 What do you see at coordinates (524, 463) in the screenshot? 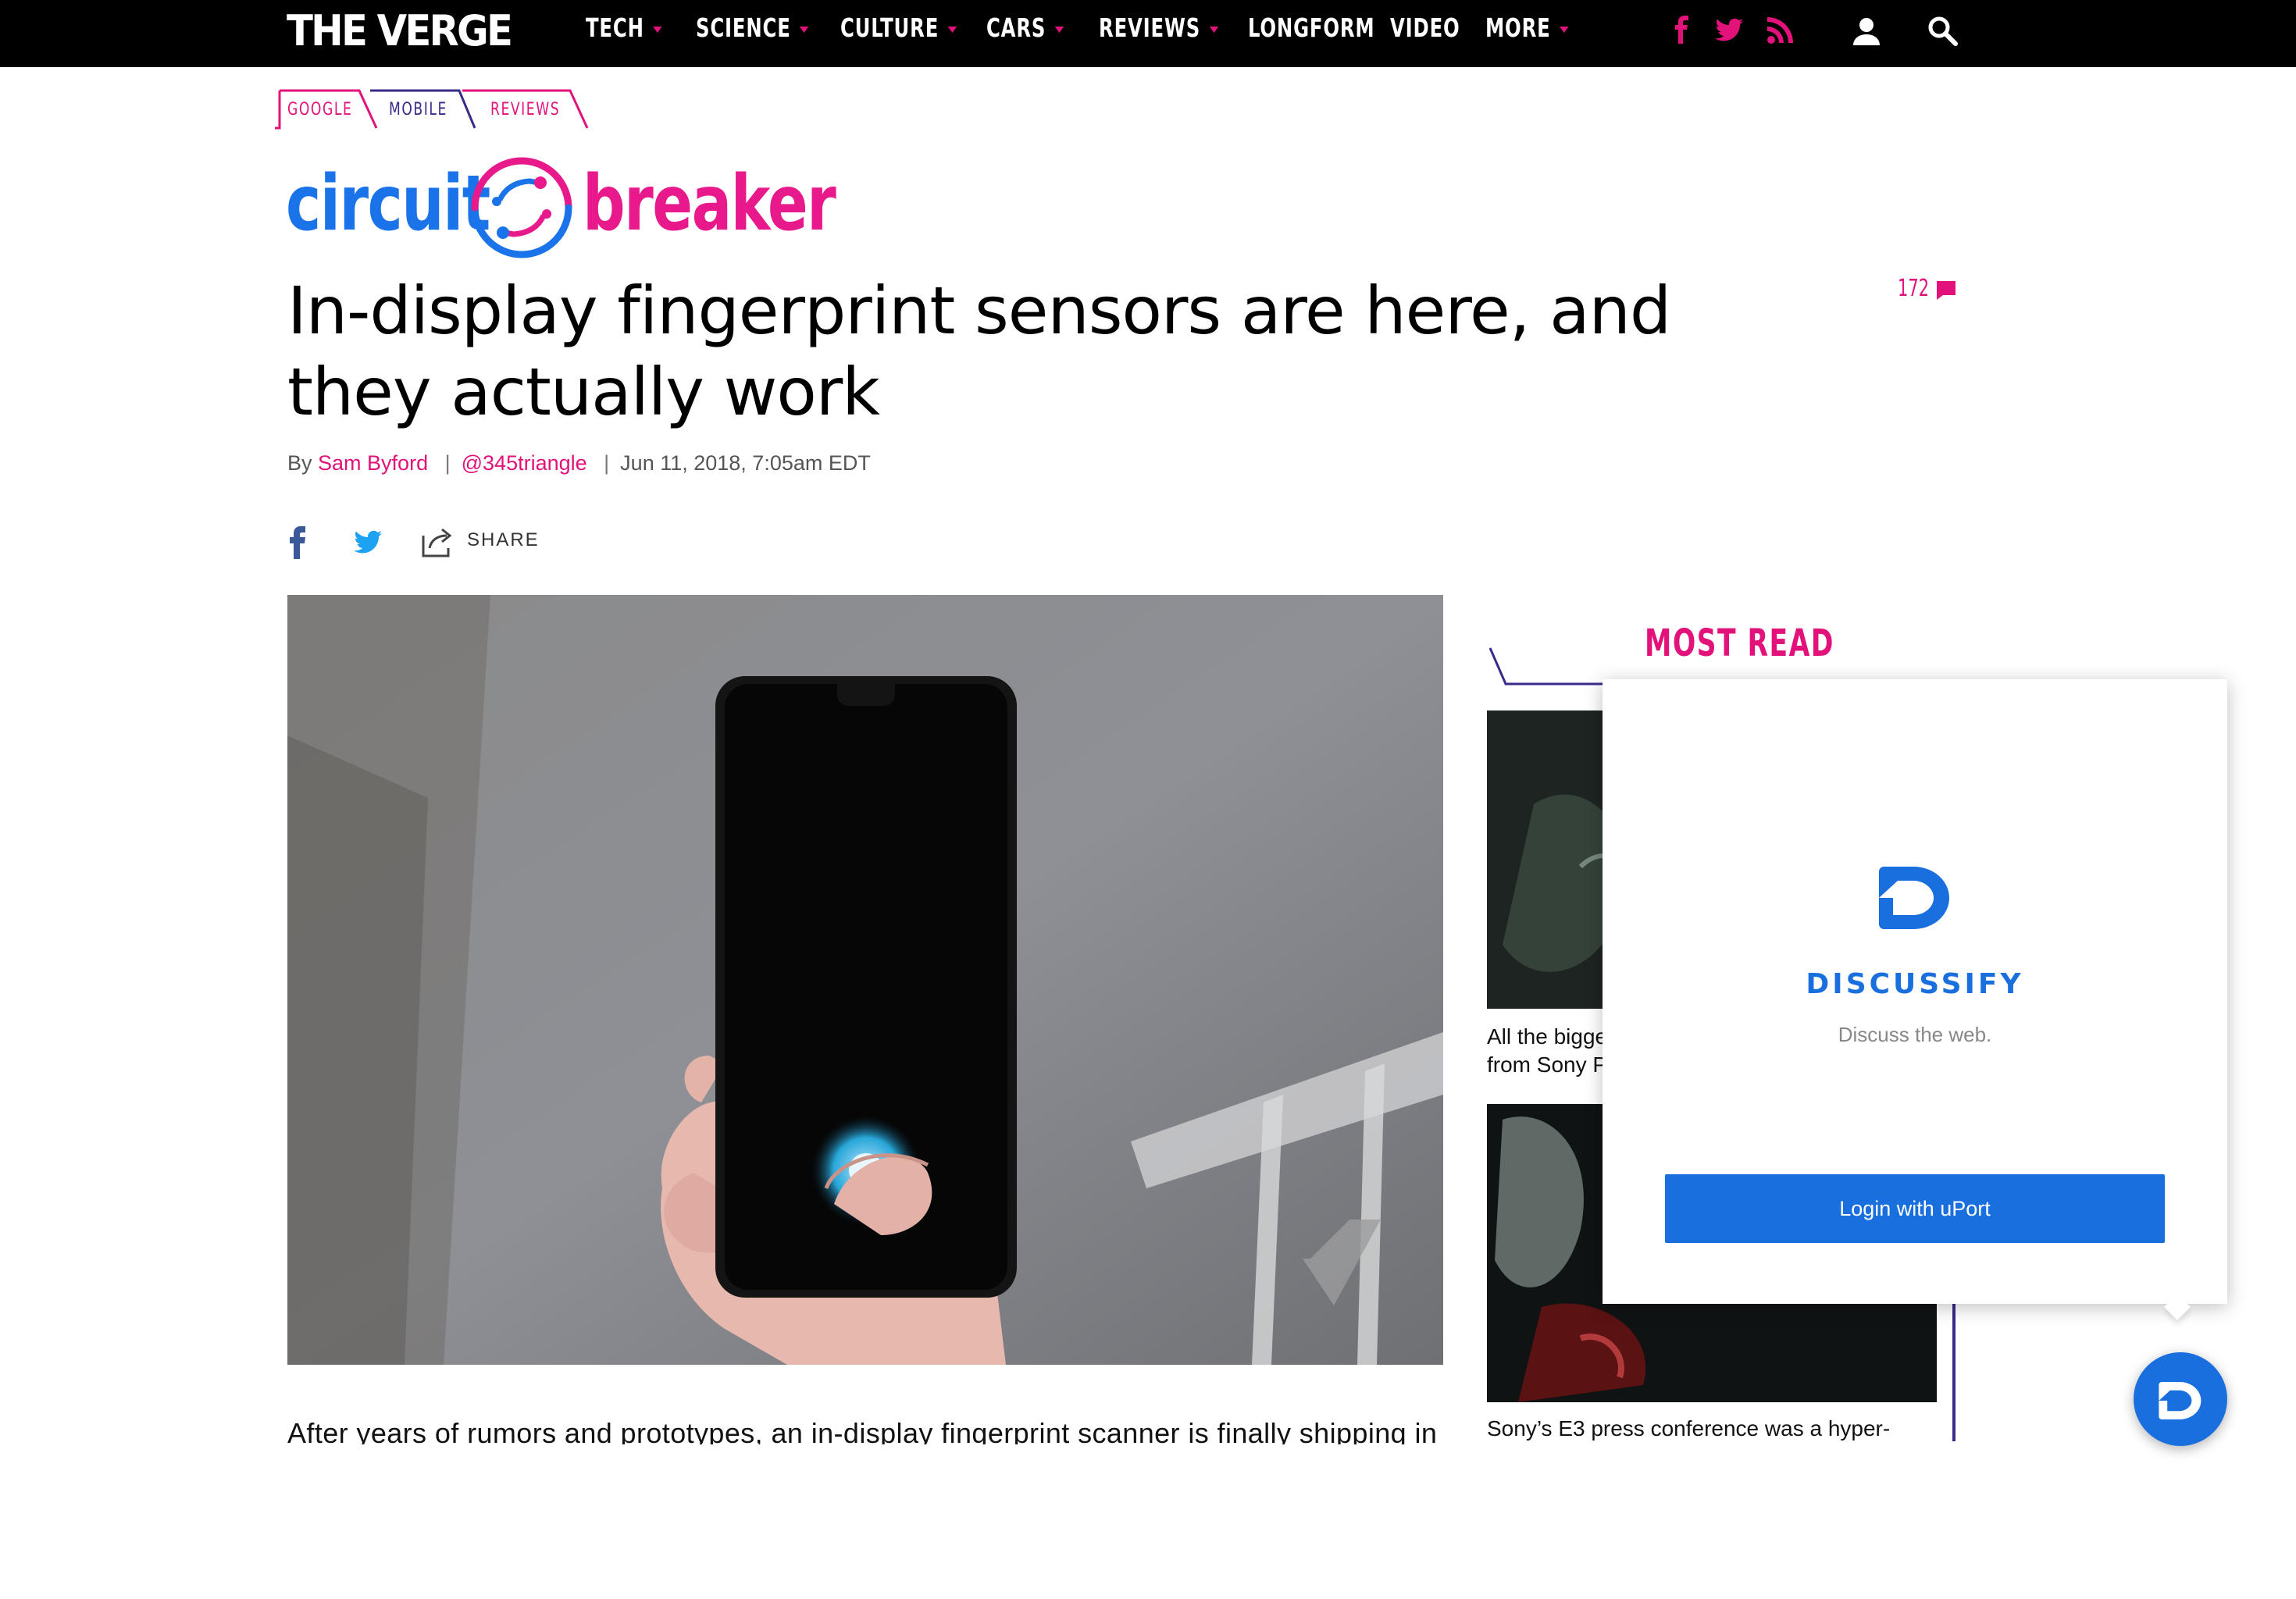
I see `twitter-handle-link: @345triangle` at bounding box center [524, 463].